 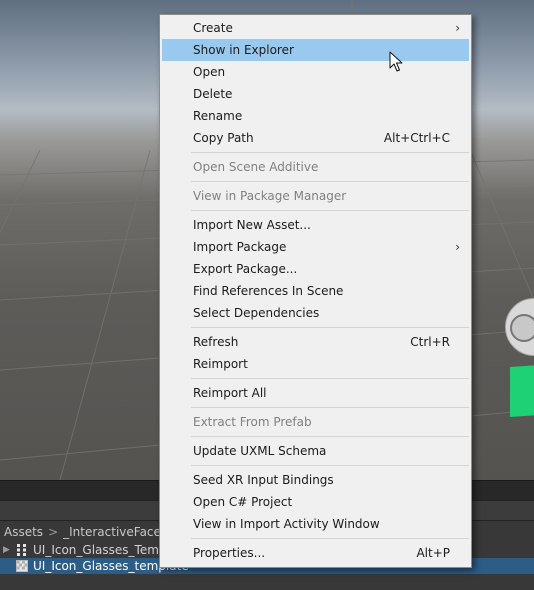 What do you see at coordinates (430, 342) in the screenshot?
I see `menu-shortcut: Ctrl+R` at bounding box center [430, 342].